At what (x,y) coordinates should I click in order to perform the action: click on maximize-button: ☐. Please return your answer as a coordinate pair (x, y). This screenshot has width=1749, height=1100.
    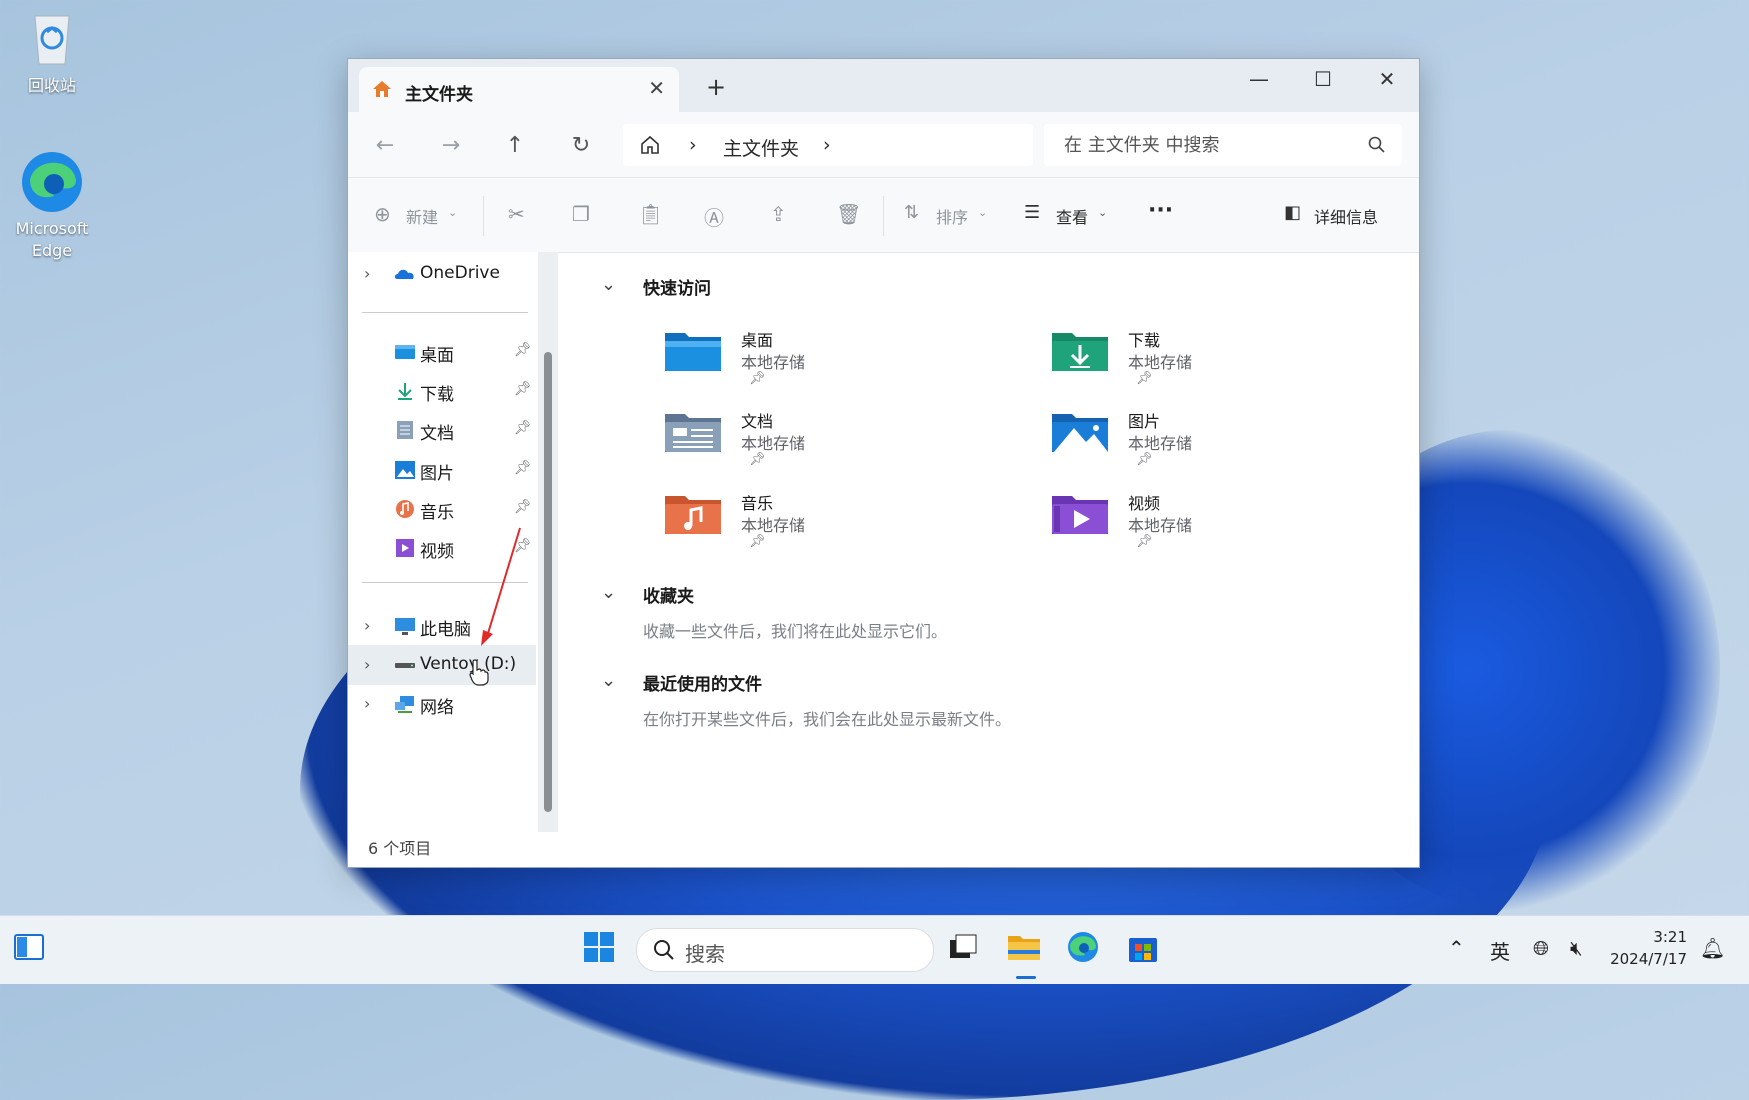
    Looking at the image, I should click on (1323, 79).